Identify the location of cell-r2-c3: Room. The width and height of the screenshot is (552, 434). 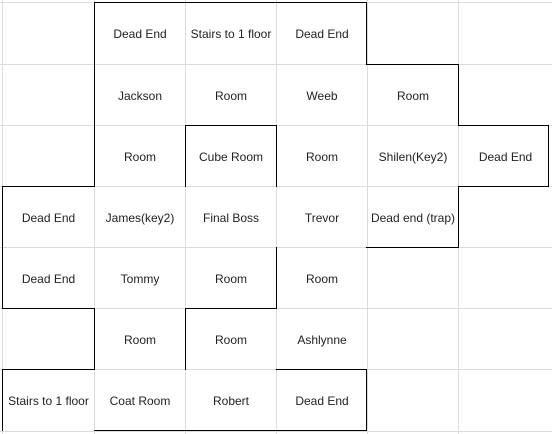
(322, 156).